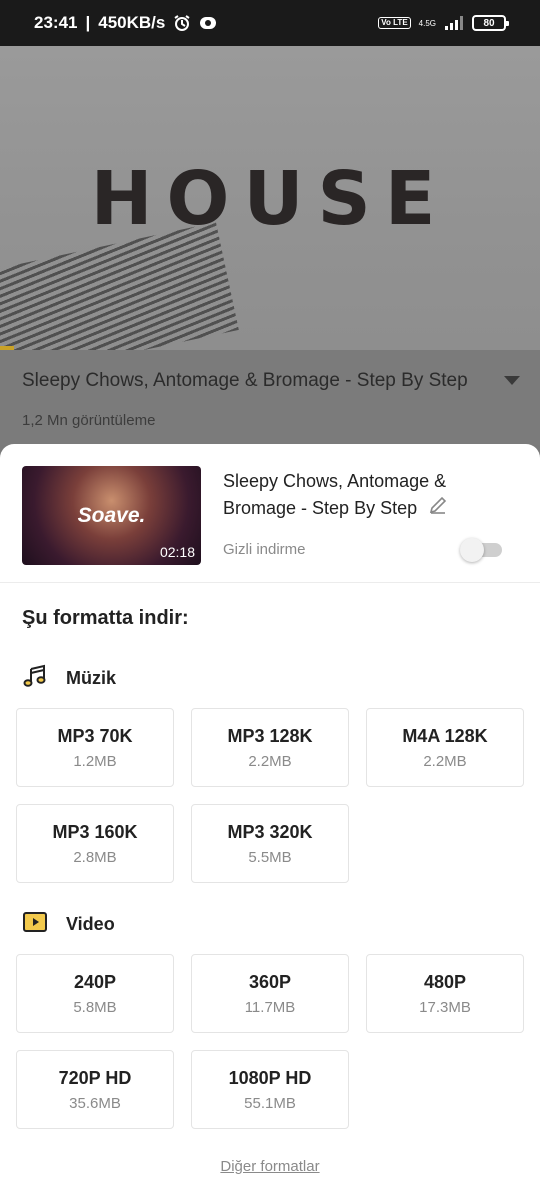 This screenshot has height=1200, width=540. I want to click on media-thumbnail: Soave. 02:18, so click(111, 515).